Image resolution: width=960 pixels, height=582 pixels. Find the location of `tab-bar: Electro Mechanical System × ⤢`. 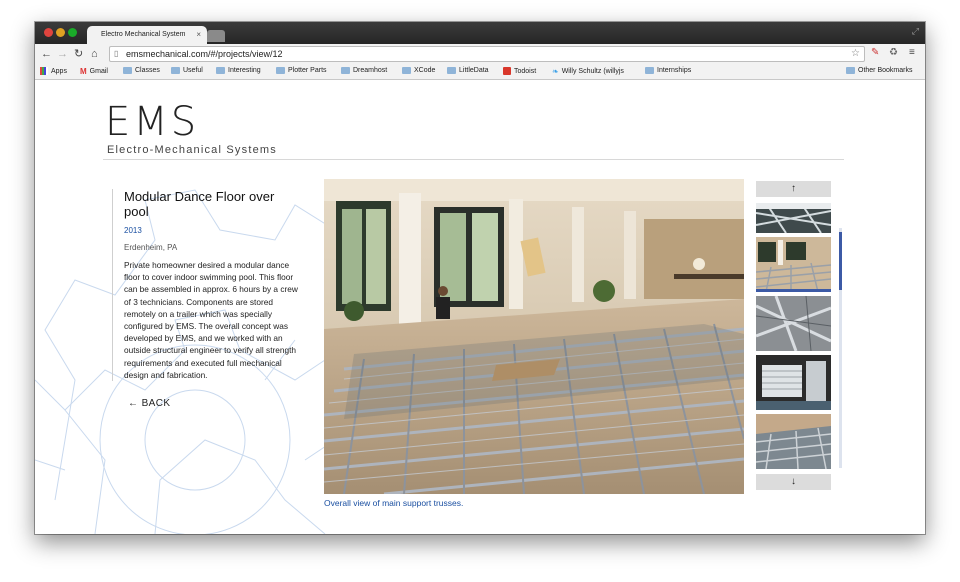

tab-bar: Electro Mechanical System × ⤢ is located at coordinates (480, 33).